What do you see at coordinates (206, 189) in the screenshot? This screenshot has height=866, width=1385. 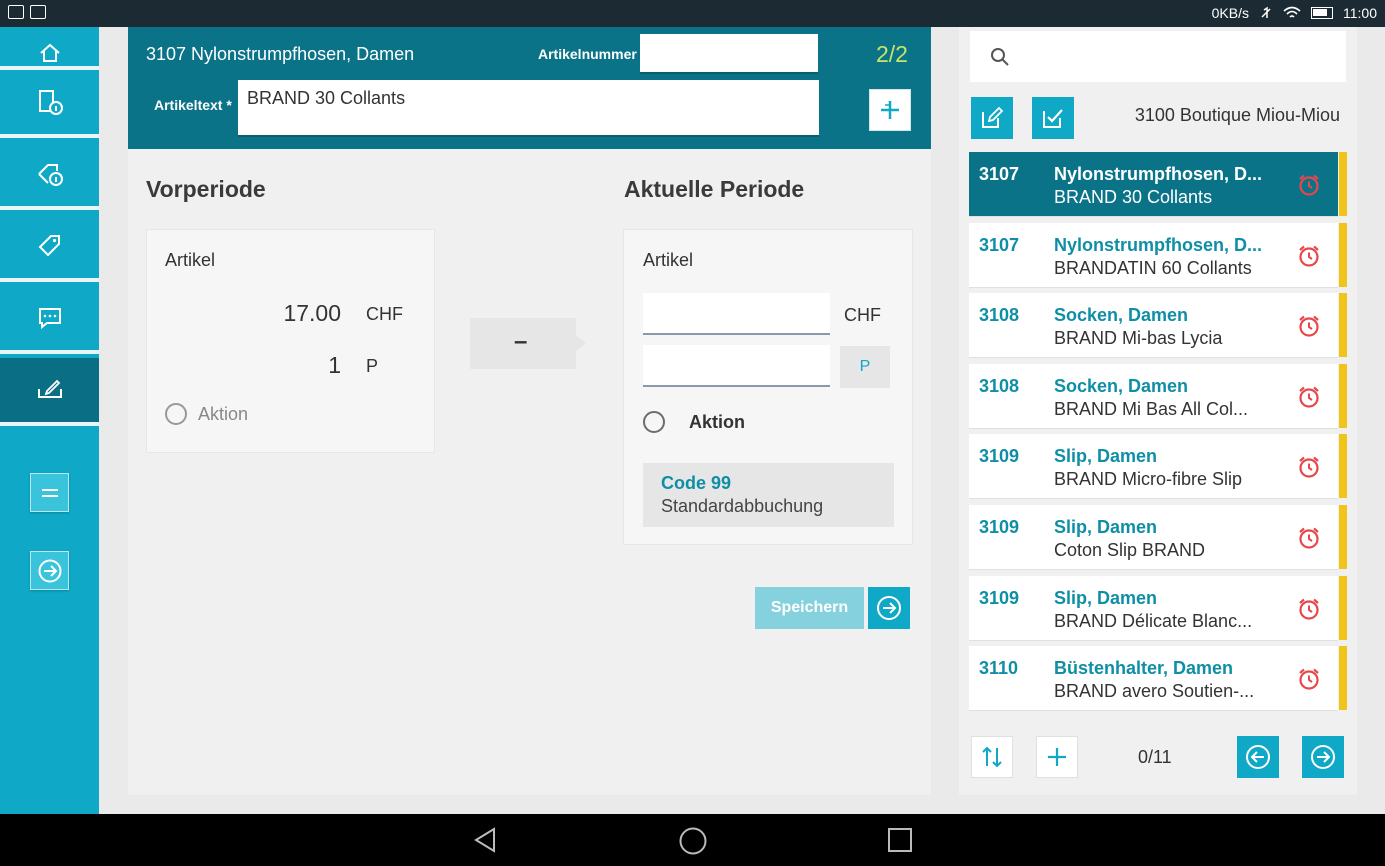 I see `vorperiode-title: Vorperiode` at bounding box center [206, 189].